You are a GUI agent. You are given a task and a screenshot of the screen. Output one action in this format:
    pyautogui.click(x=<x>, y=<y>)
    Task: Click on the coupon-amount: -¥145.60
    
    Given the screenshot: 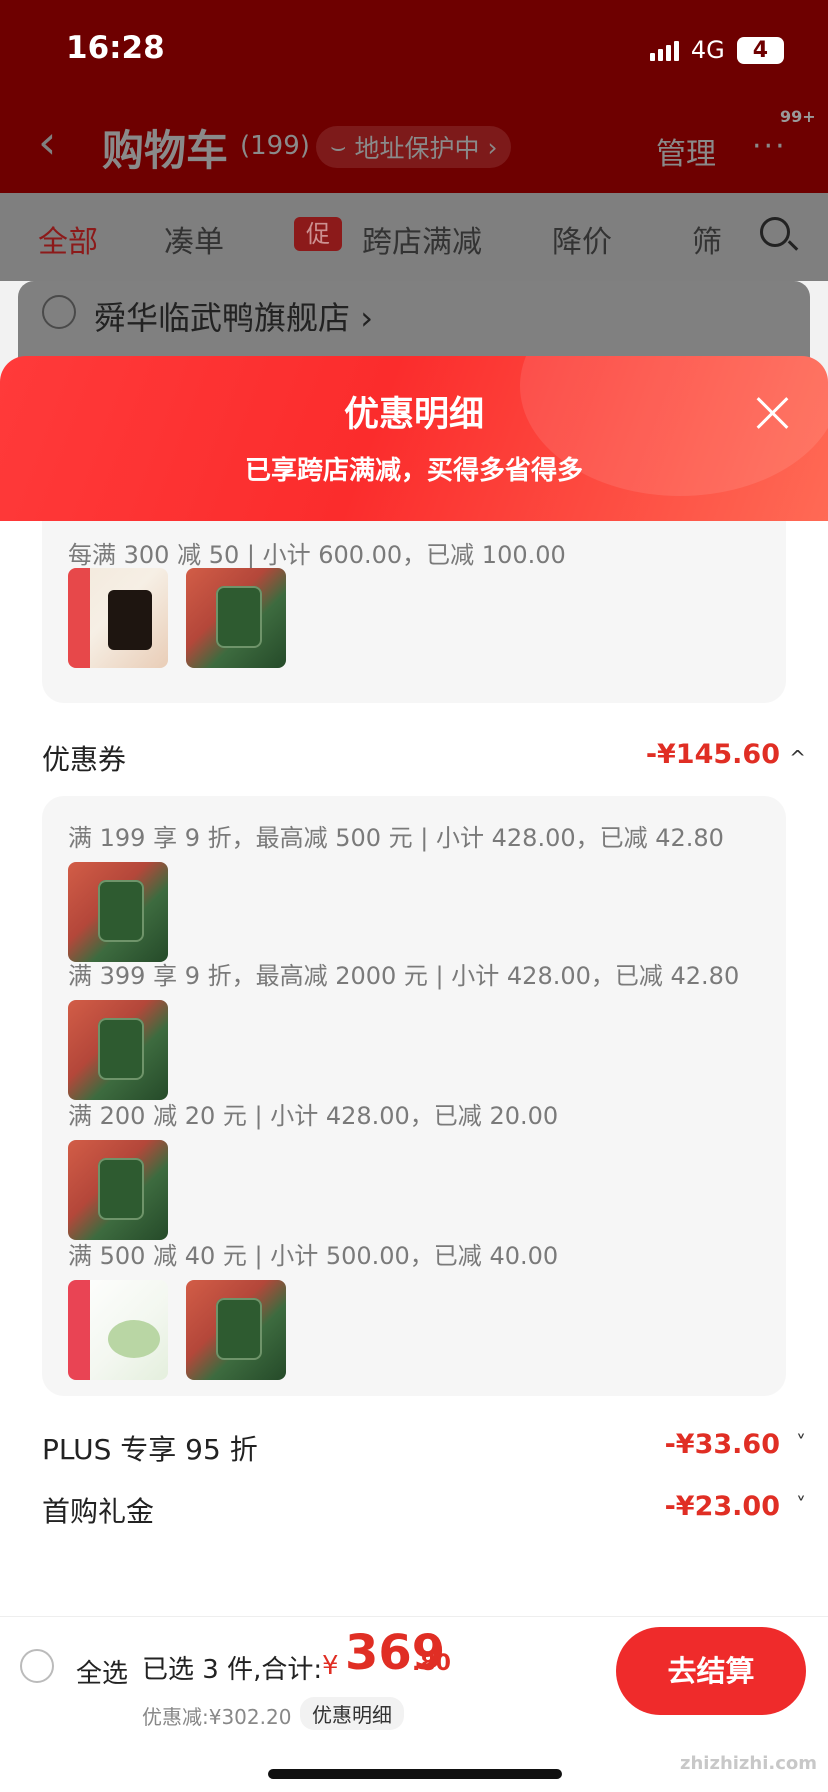 What is the action you would take?
    pyautogui.click(x=713, y=754)
    